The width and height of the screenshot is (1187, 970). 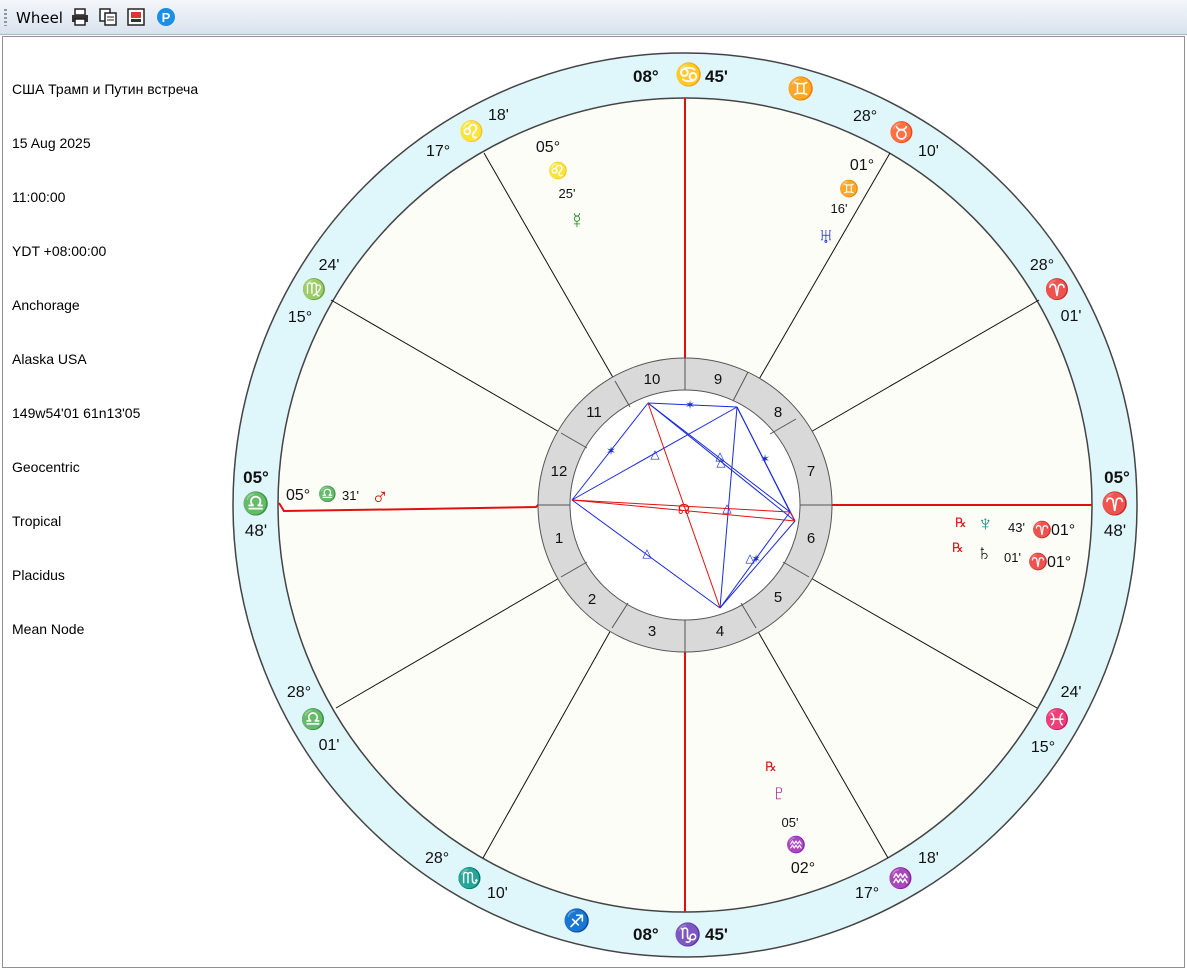 What do you see at coordinates (984, 552) in the screenshot?
I see `saturn-glyph: ♄` at bounding box center [984, 552].